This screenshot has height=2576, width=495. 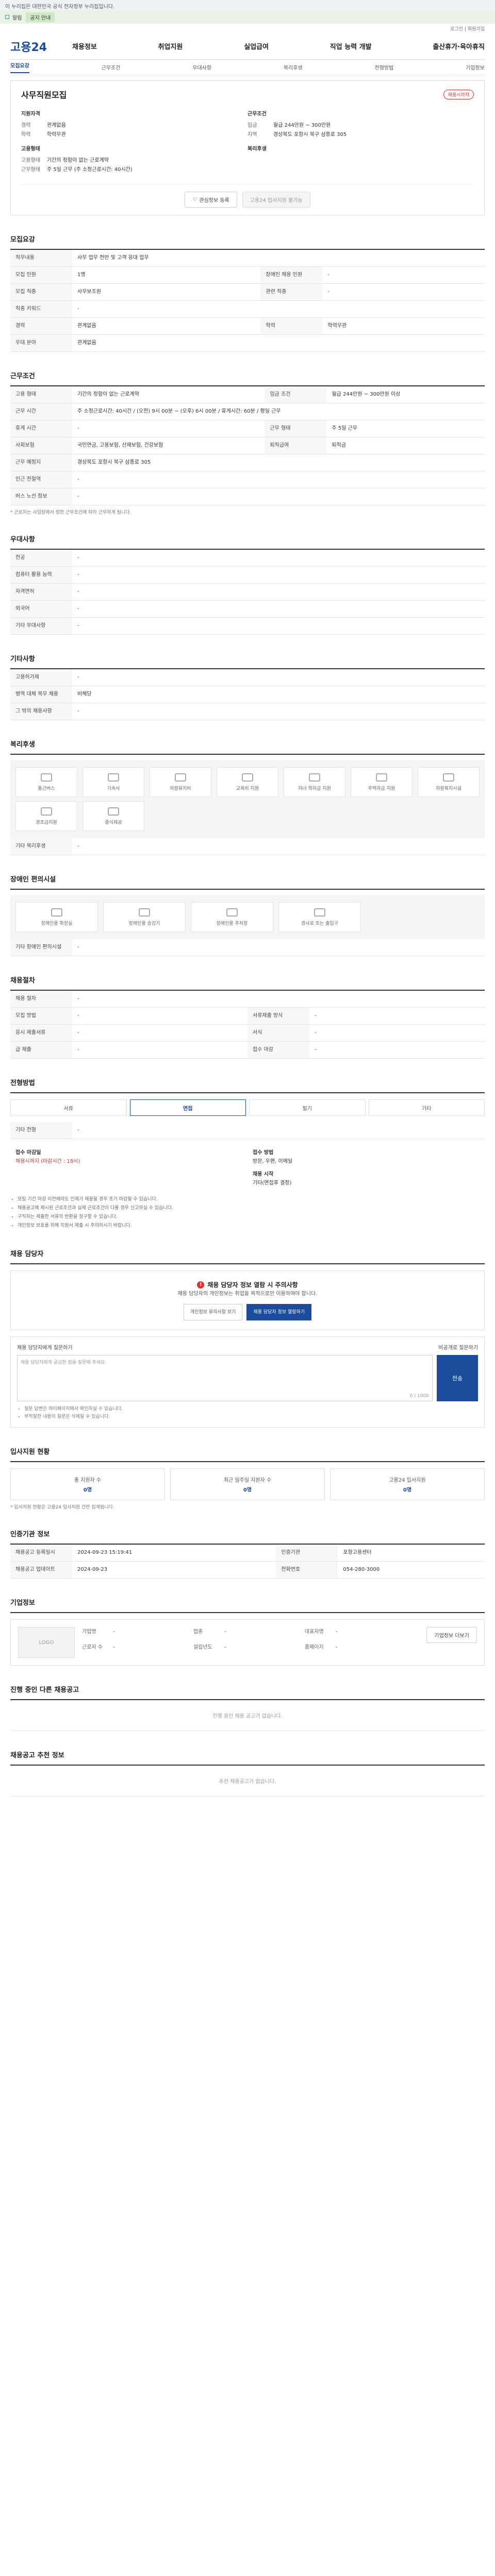 I want to click on company-info-key: 기업명, so click(x=89, y=1632).